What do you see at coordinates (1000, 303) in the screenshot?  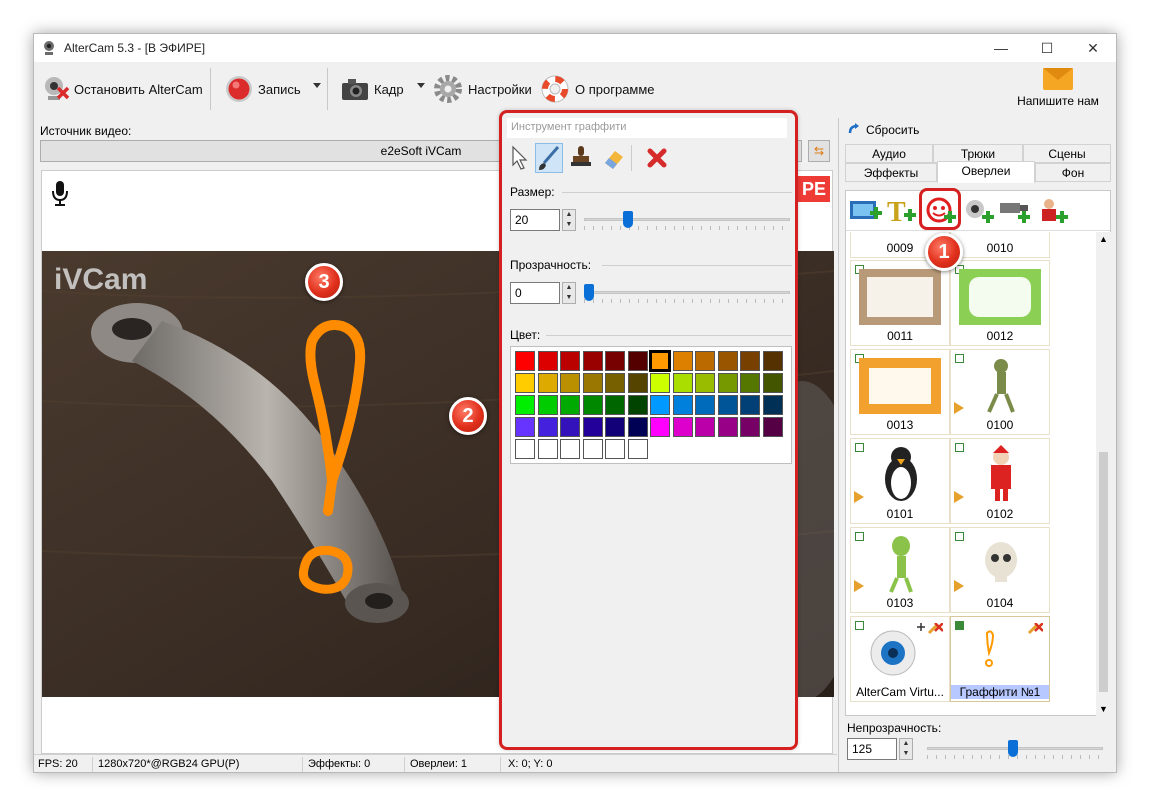 I see `overlay-tile: 0012` at bounding box center [1000, 303].